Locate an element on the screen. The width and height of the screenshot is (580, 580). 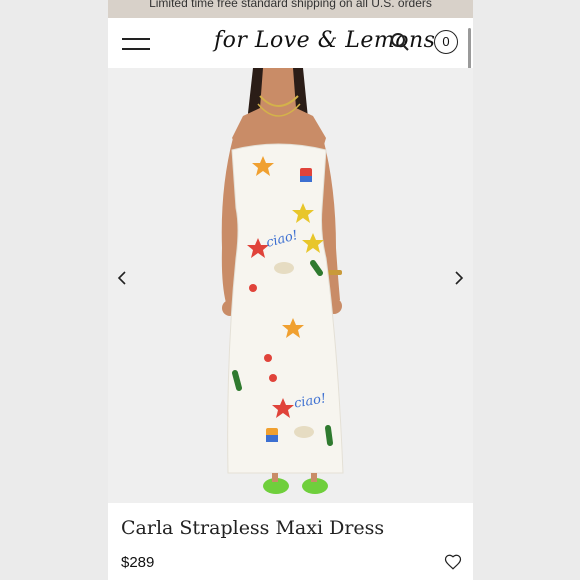
hamburger-menu-icon is located at coordinates (136, 45).